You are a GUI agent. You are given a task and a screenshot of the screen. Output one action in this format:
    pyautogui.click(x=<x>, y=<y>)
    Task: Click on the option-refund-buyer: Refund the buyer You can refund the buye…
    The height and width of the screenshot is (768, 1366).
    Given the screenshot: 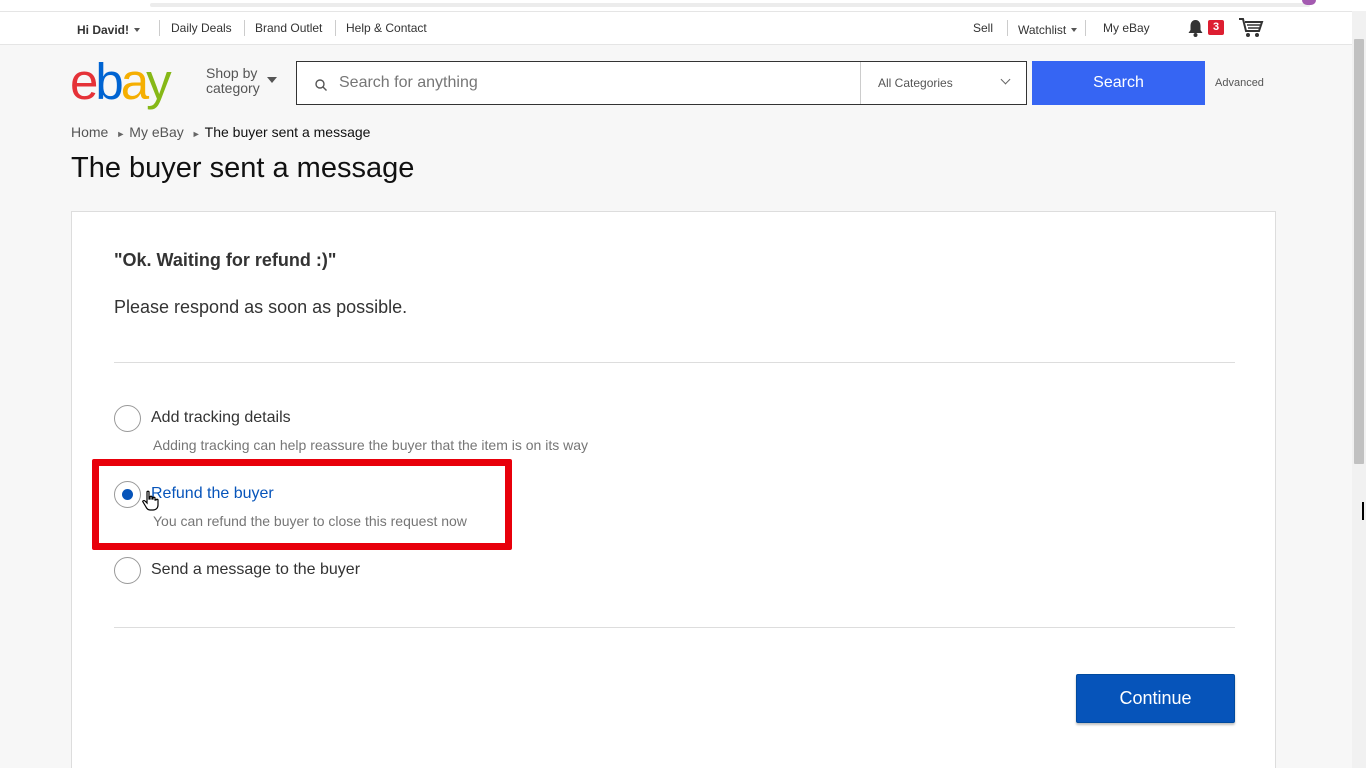 What is the action you would take?
    pyautogui.click(x=414, y=506)
    